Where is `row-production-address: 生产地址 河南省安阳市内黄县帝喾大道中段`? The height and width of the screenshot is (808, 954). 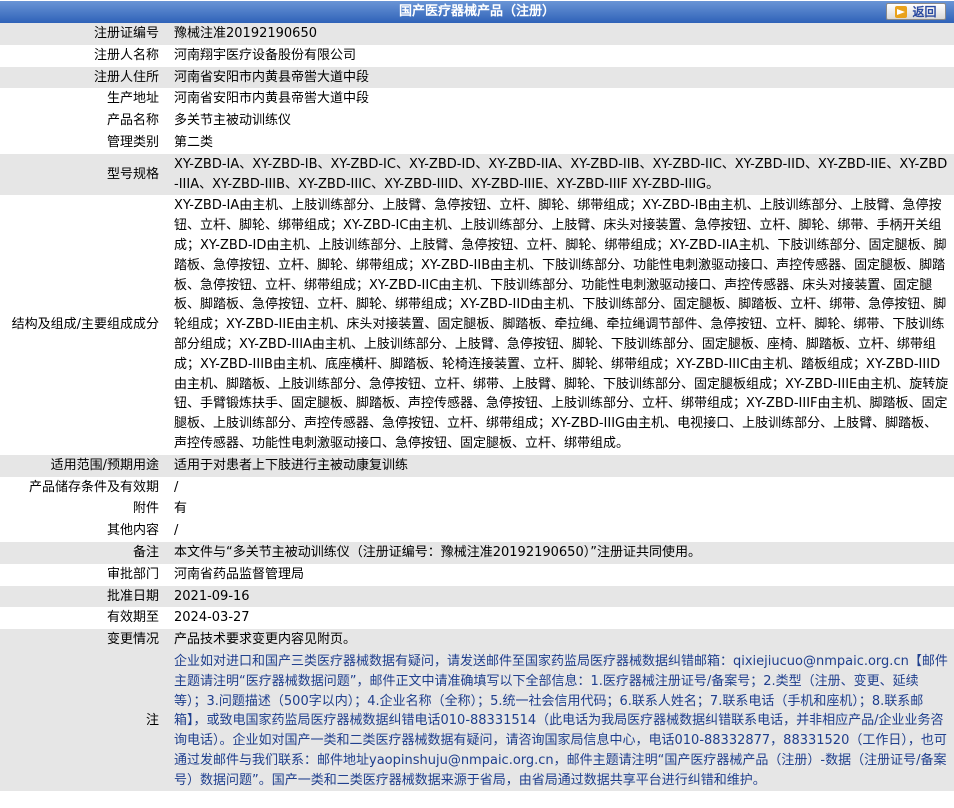
row-production-address: 生产地址 河南省安阳市内黄县帝喾大道中段 is located at coordinates (477, 99).